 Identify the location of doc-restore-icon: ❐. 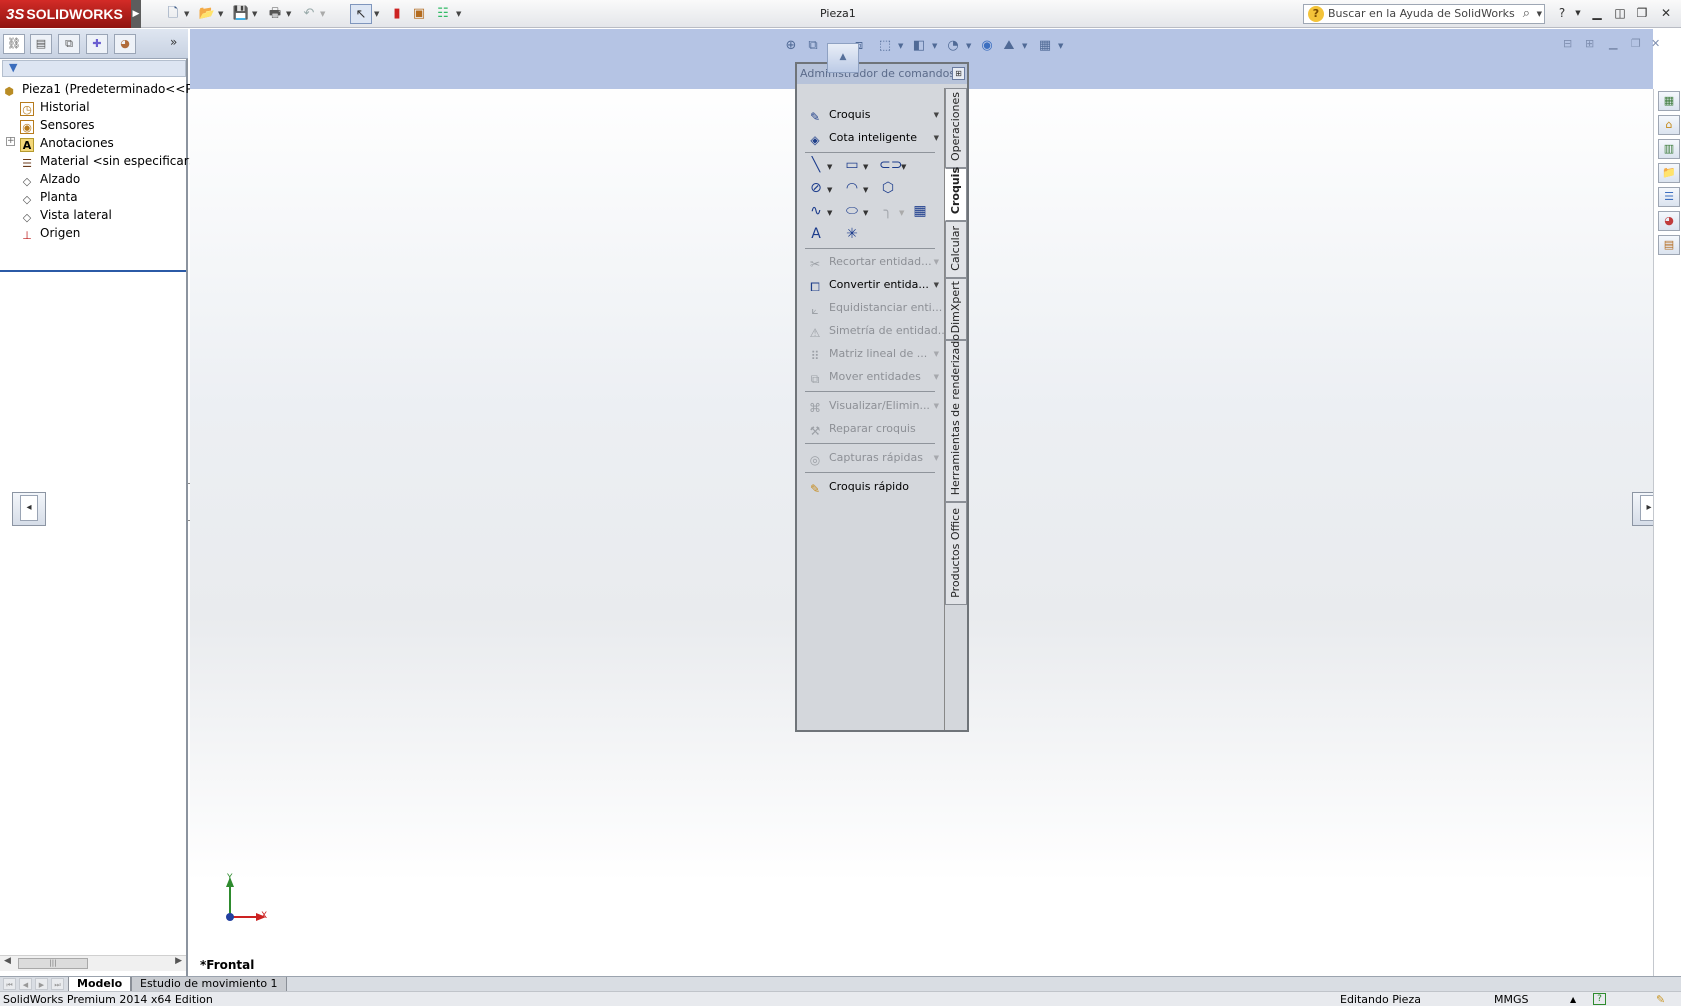
(1636, 43).